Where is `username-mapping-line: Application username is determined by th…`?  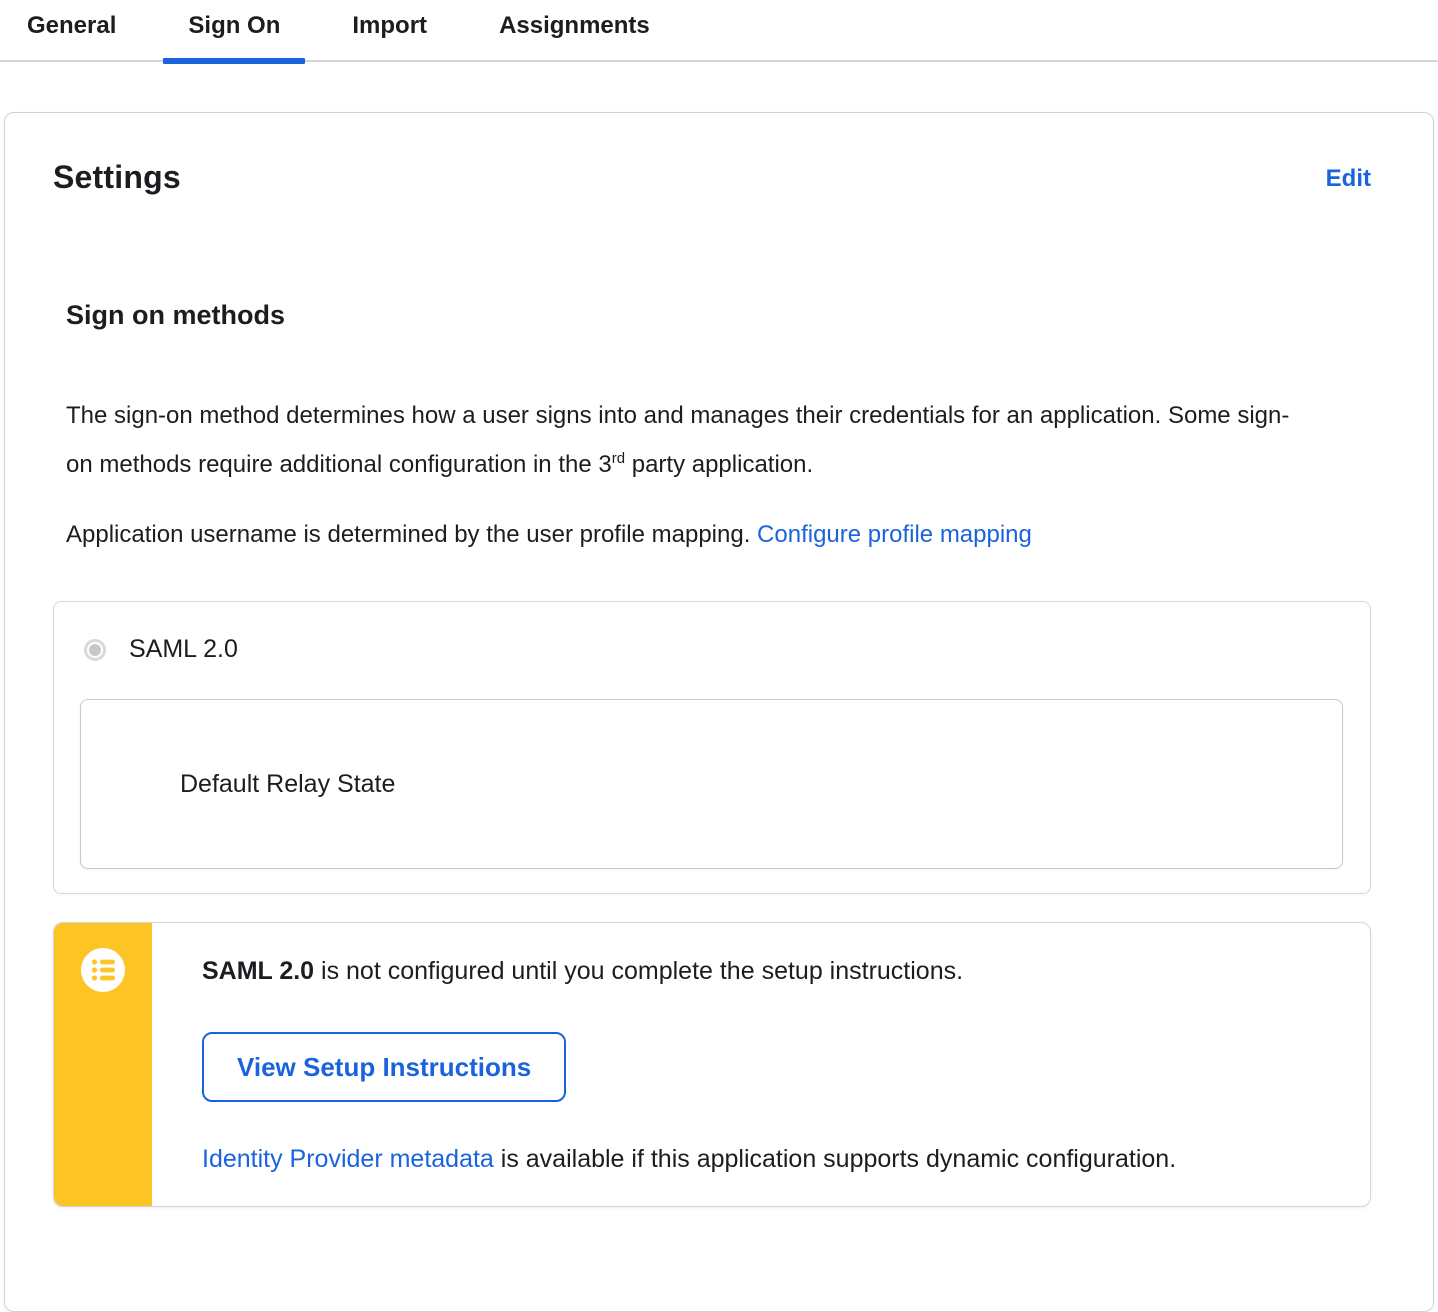
username-mapping-line: Application username is determined by th… is located at coordinates (686, 534).